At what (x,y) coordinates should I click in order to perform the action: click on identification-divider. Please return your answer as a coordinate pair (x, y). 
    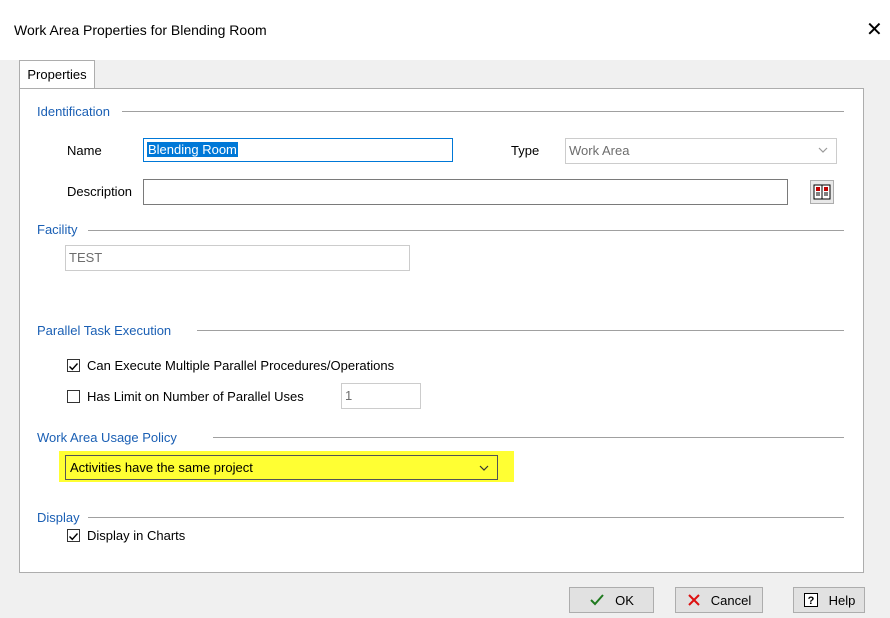
    Looking at the image, I should click on (483, 111).